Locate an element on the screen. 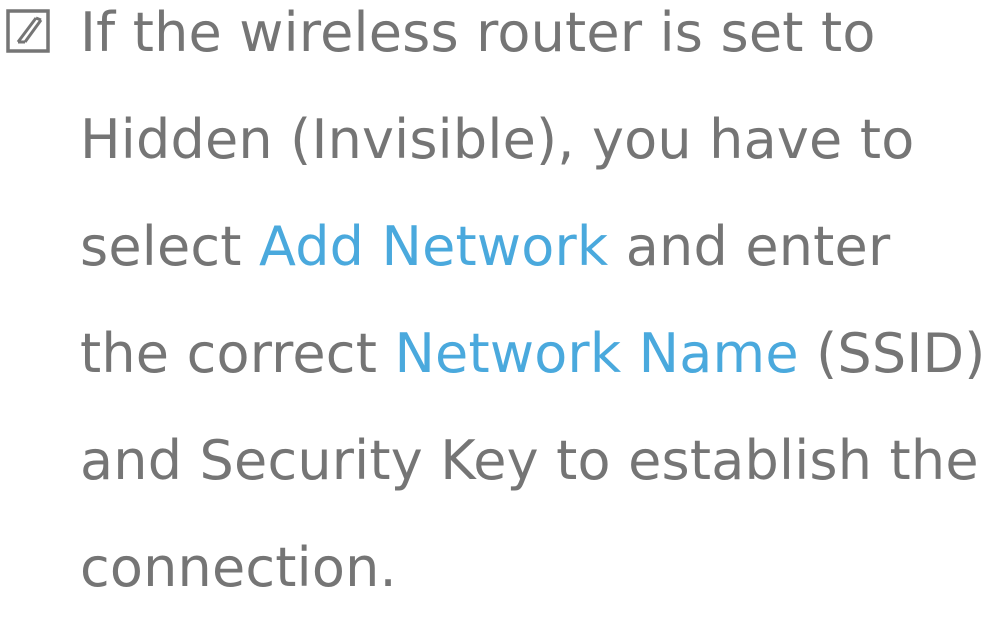  menu-item-reference-add-network: Add Network is located at coordinates (434, 246).